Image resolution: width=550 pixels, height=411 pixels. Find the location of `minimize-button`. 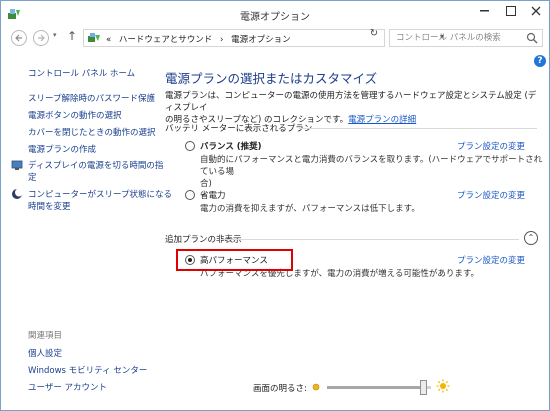

minimize-button is located at coordinates (484, 11).